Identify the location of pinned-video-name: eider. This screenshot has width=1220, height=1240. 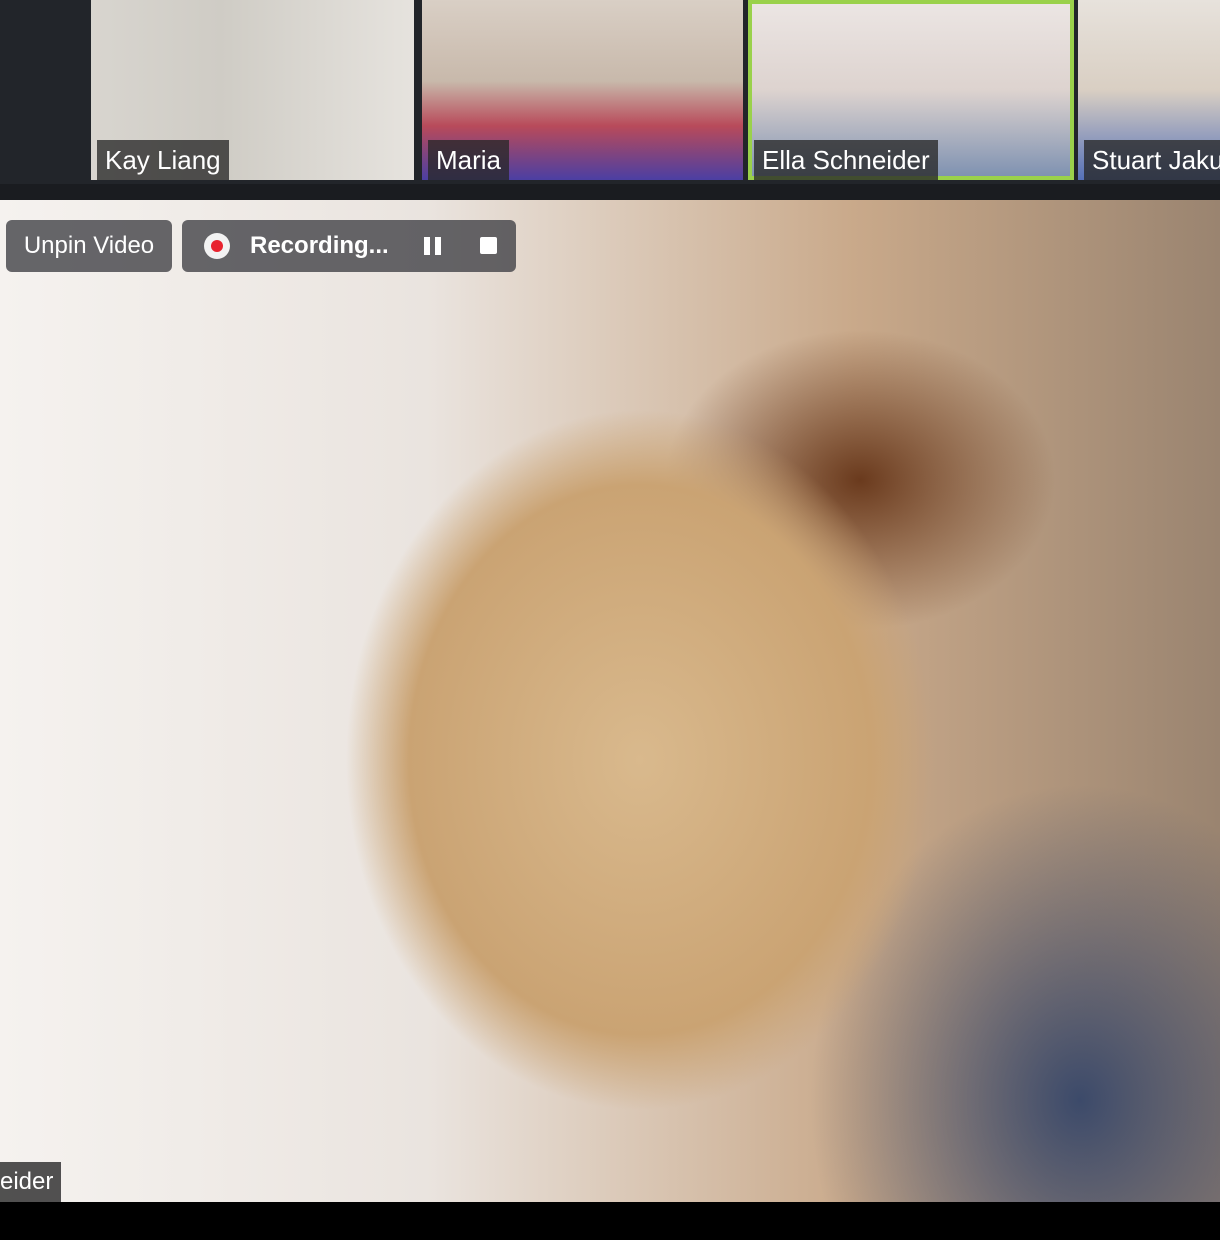
(31, 1182).